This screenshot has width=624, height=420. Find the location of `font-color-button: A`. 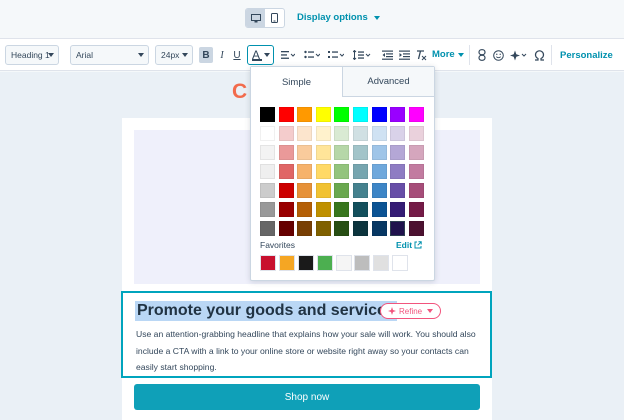

font-color-button: A is located at coordinates (260, 55).